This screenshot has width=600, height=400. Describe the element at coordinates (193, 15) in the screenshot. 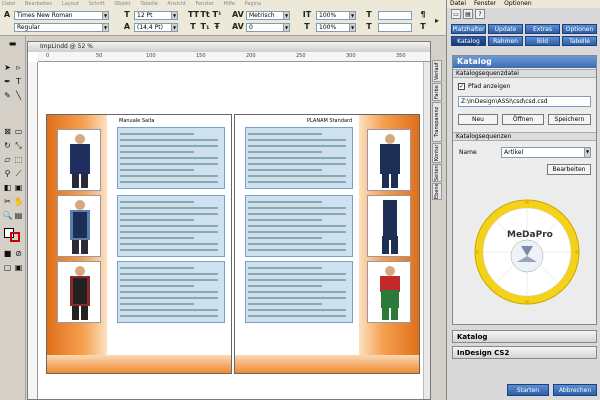

I see `all-caps-icon: TT` at that location.